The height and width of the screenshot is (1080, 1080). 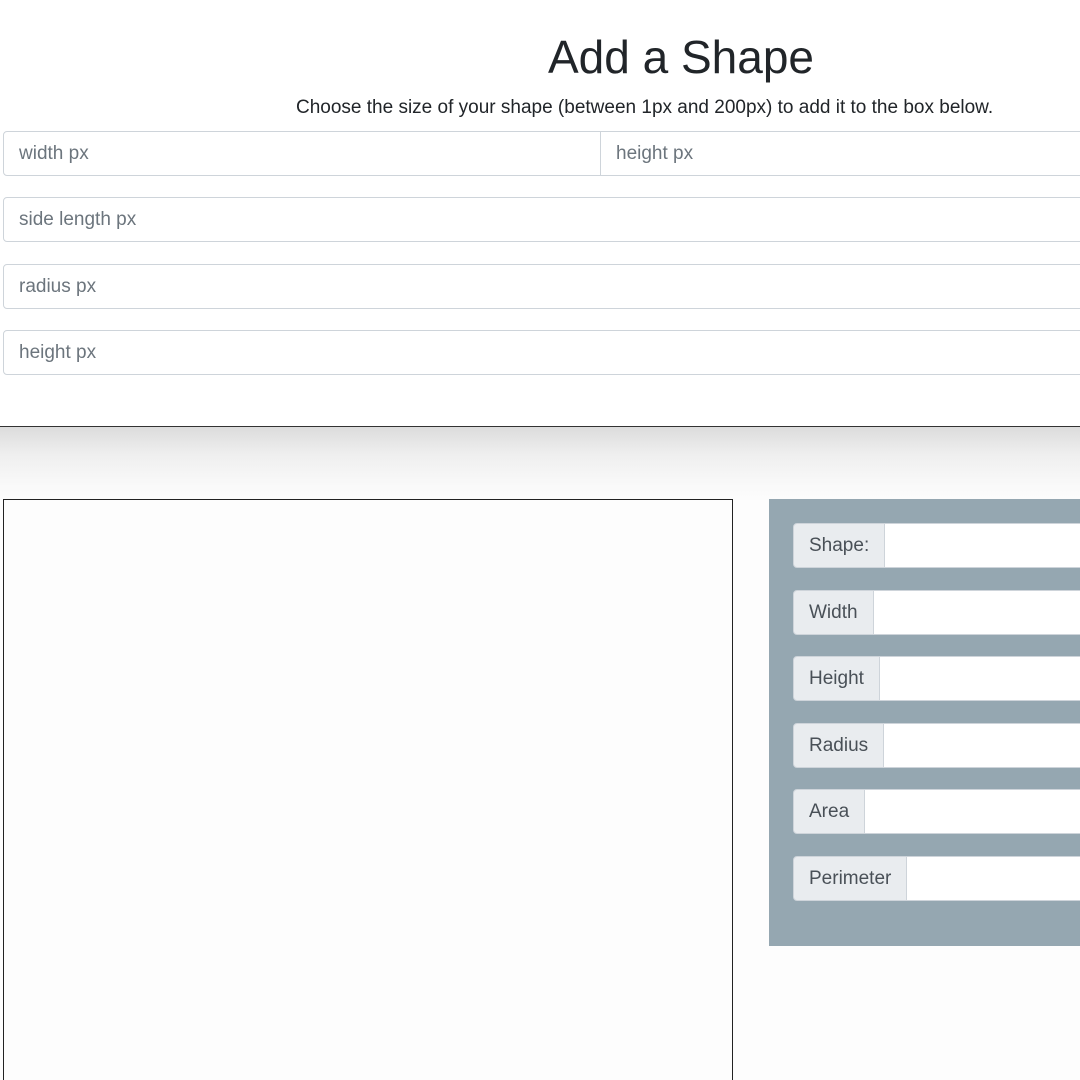 I want to click on info-value-radius, so click(x=982, y=745).